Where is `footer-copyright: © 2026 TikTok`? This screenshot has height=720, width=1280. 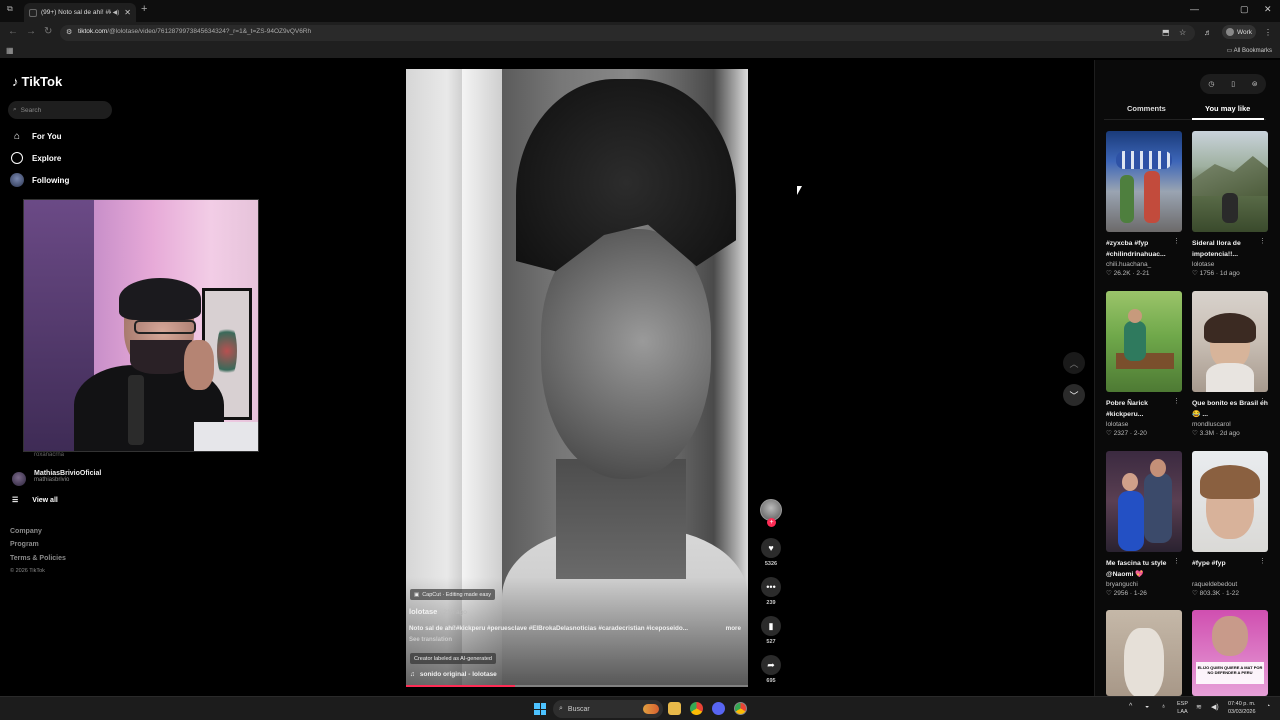
footer-copyright: © 2026 TikTok is located at coordinates (27, 571).